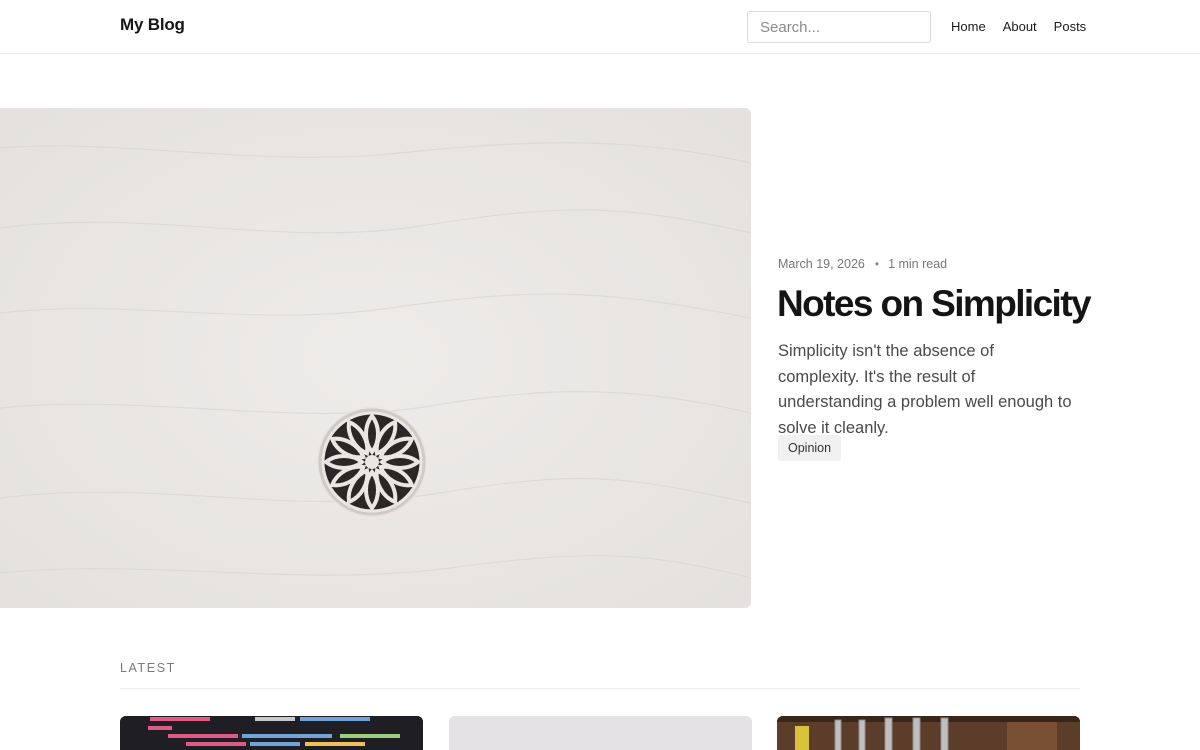 The image size is (1200, 750). What do you see at coordinates (934, 304) in the screenshot?
I see `post-title: Notes on Simplicity` at bounding box center [934, 304].